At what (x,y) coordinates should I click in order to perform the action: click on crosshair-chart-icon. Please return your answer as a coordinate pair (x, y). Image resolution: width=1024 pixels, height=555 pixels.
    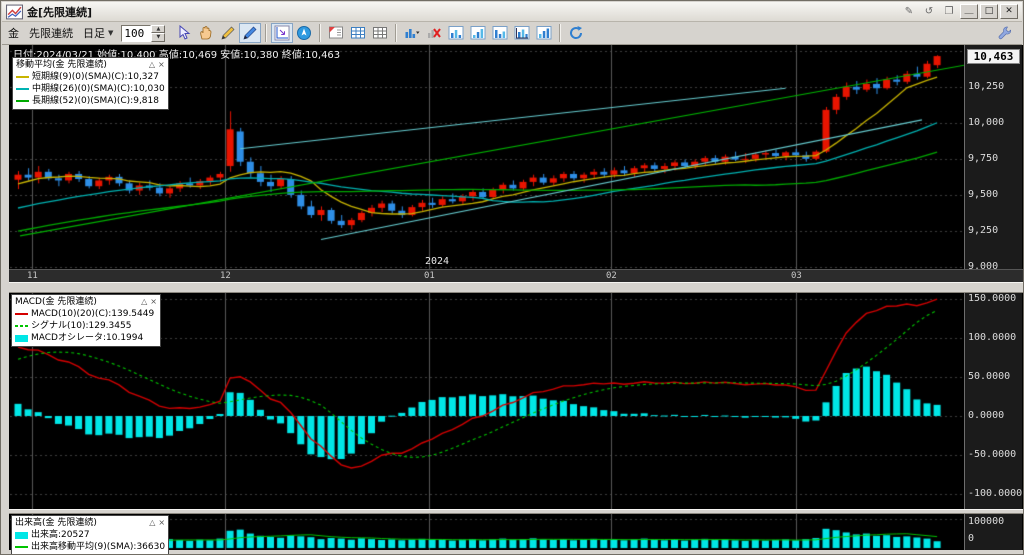
    Looking at the image, I should click on (282, 33).